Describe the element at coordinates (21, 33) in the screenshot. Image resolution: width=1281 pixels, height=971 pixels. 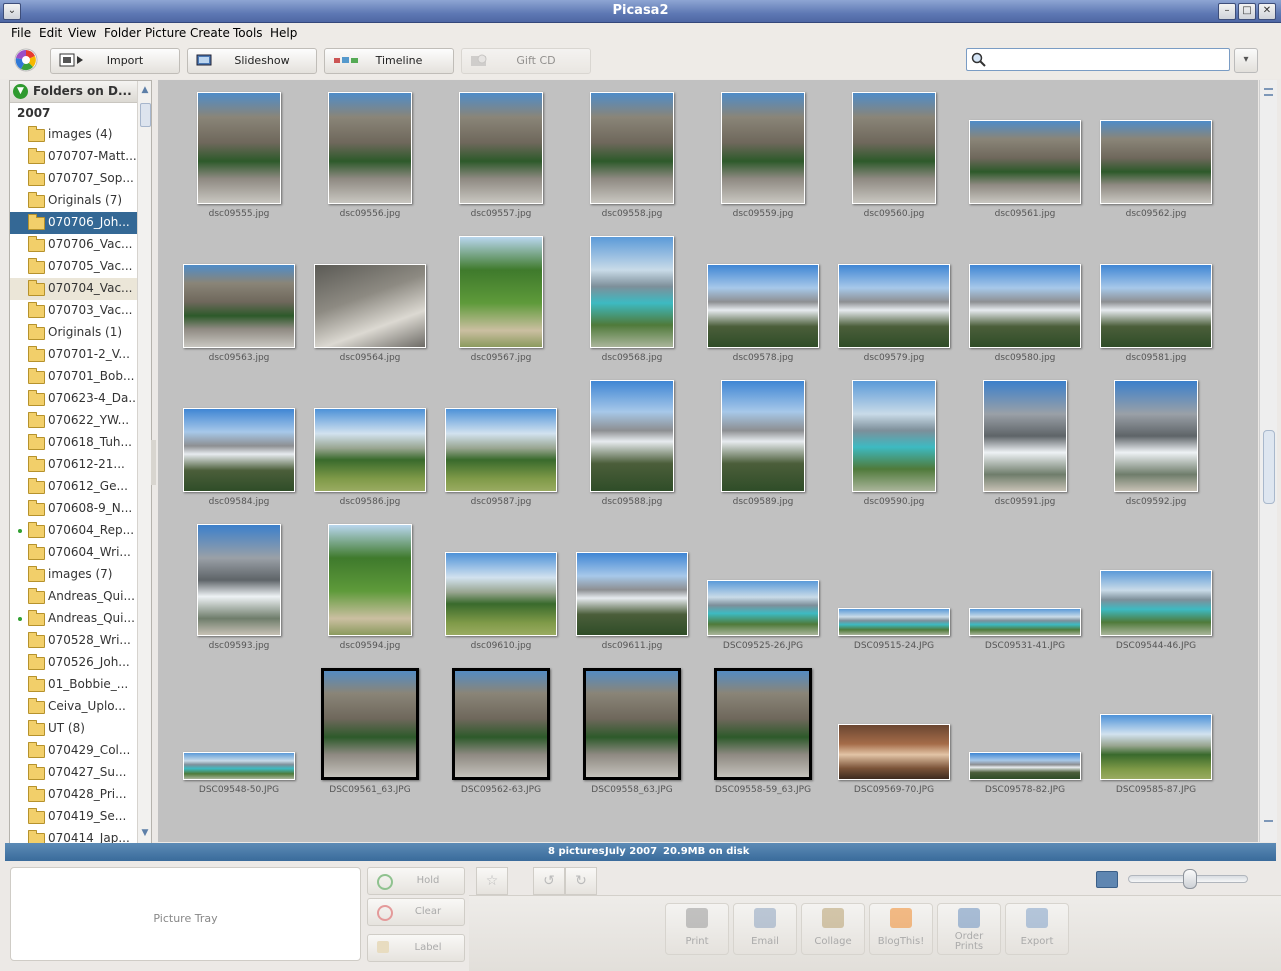
I see `menu-file: File` at that location.